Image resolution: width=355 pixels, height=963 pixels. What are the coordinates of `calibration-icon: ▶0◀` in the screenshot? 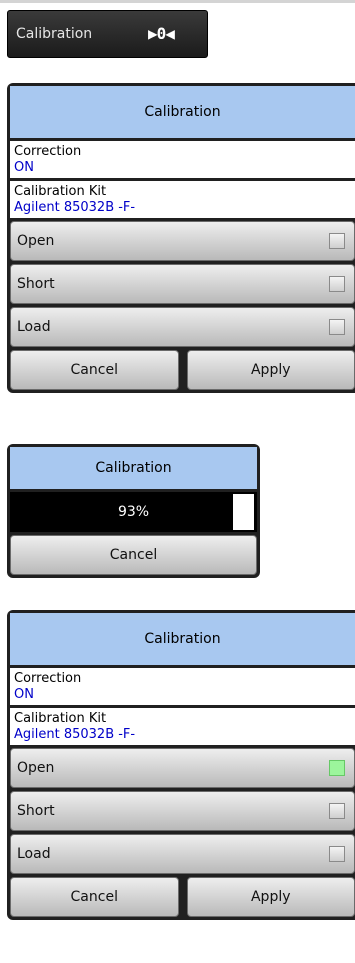 It's located at (161, 33).